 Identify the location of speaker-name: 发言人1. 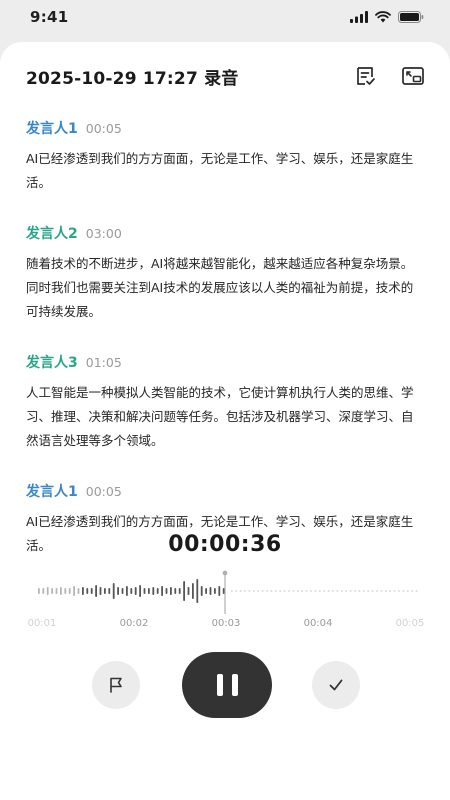
(52, 492).